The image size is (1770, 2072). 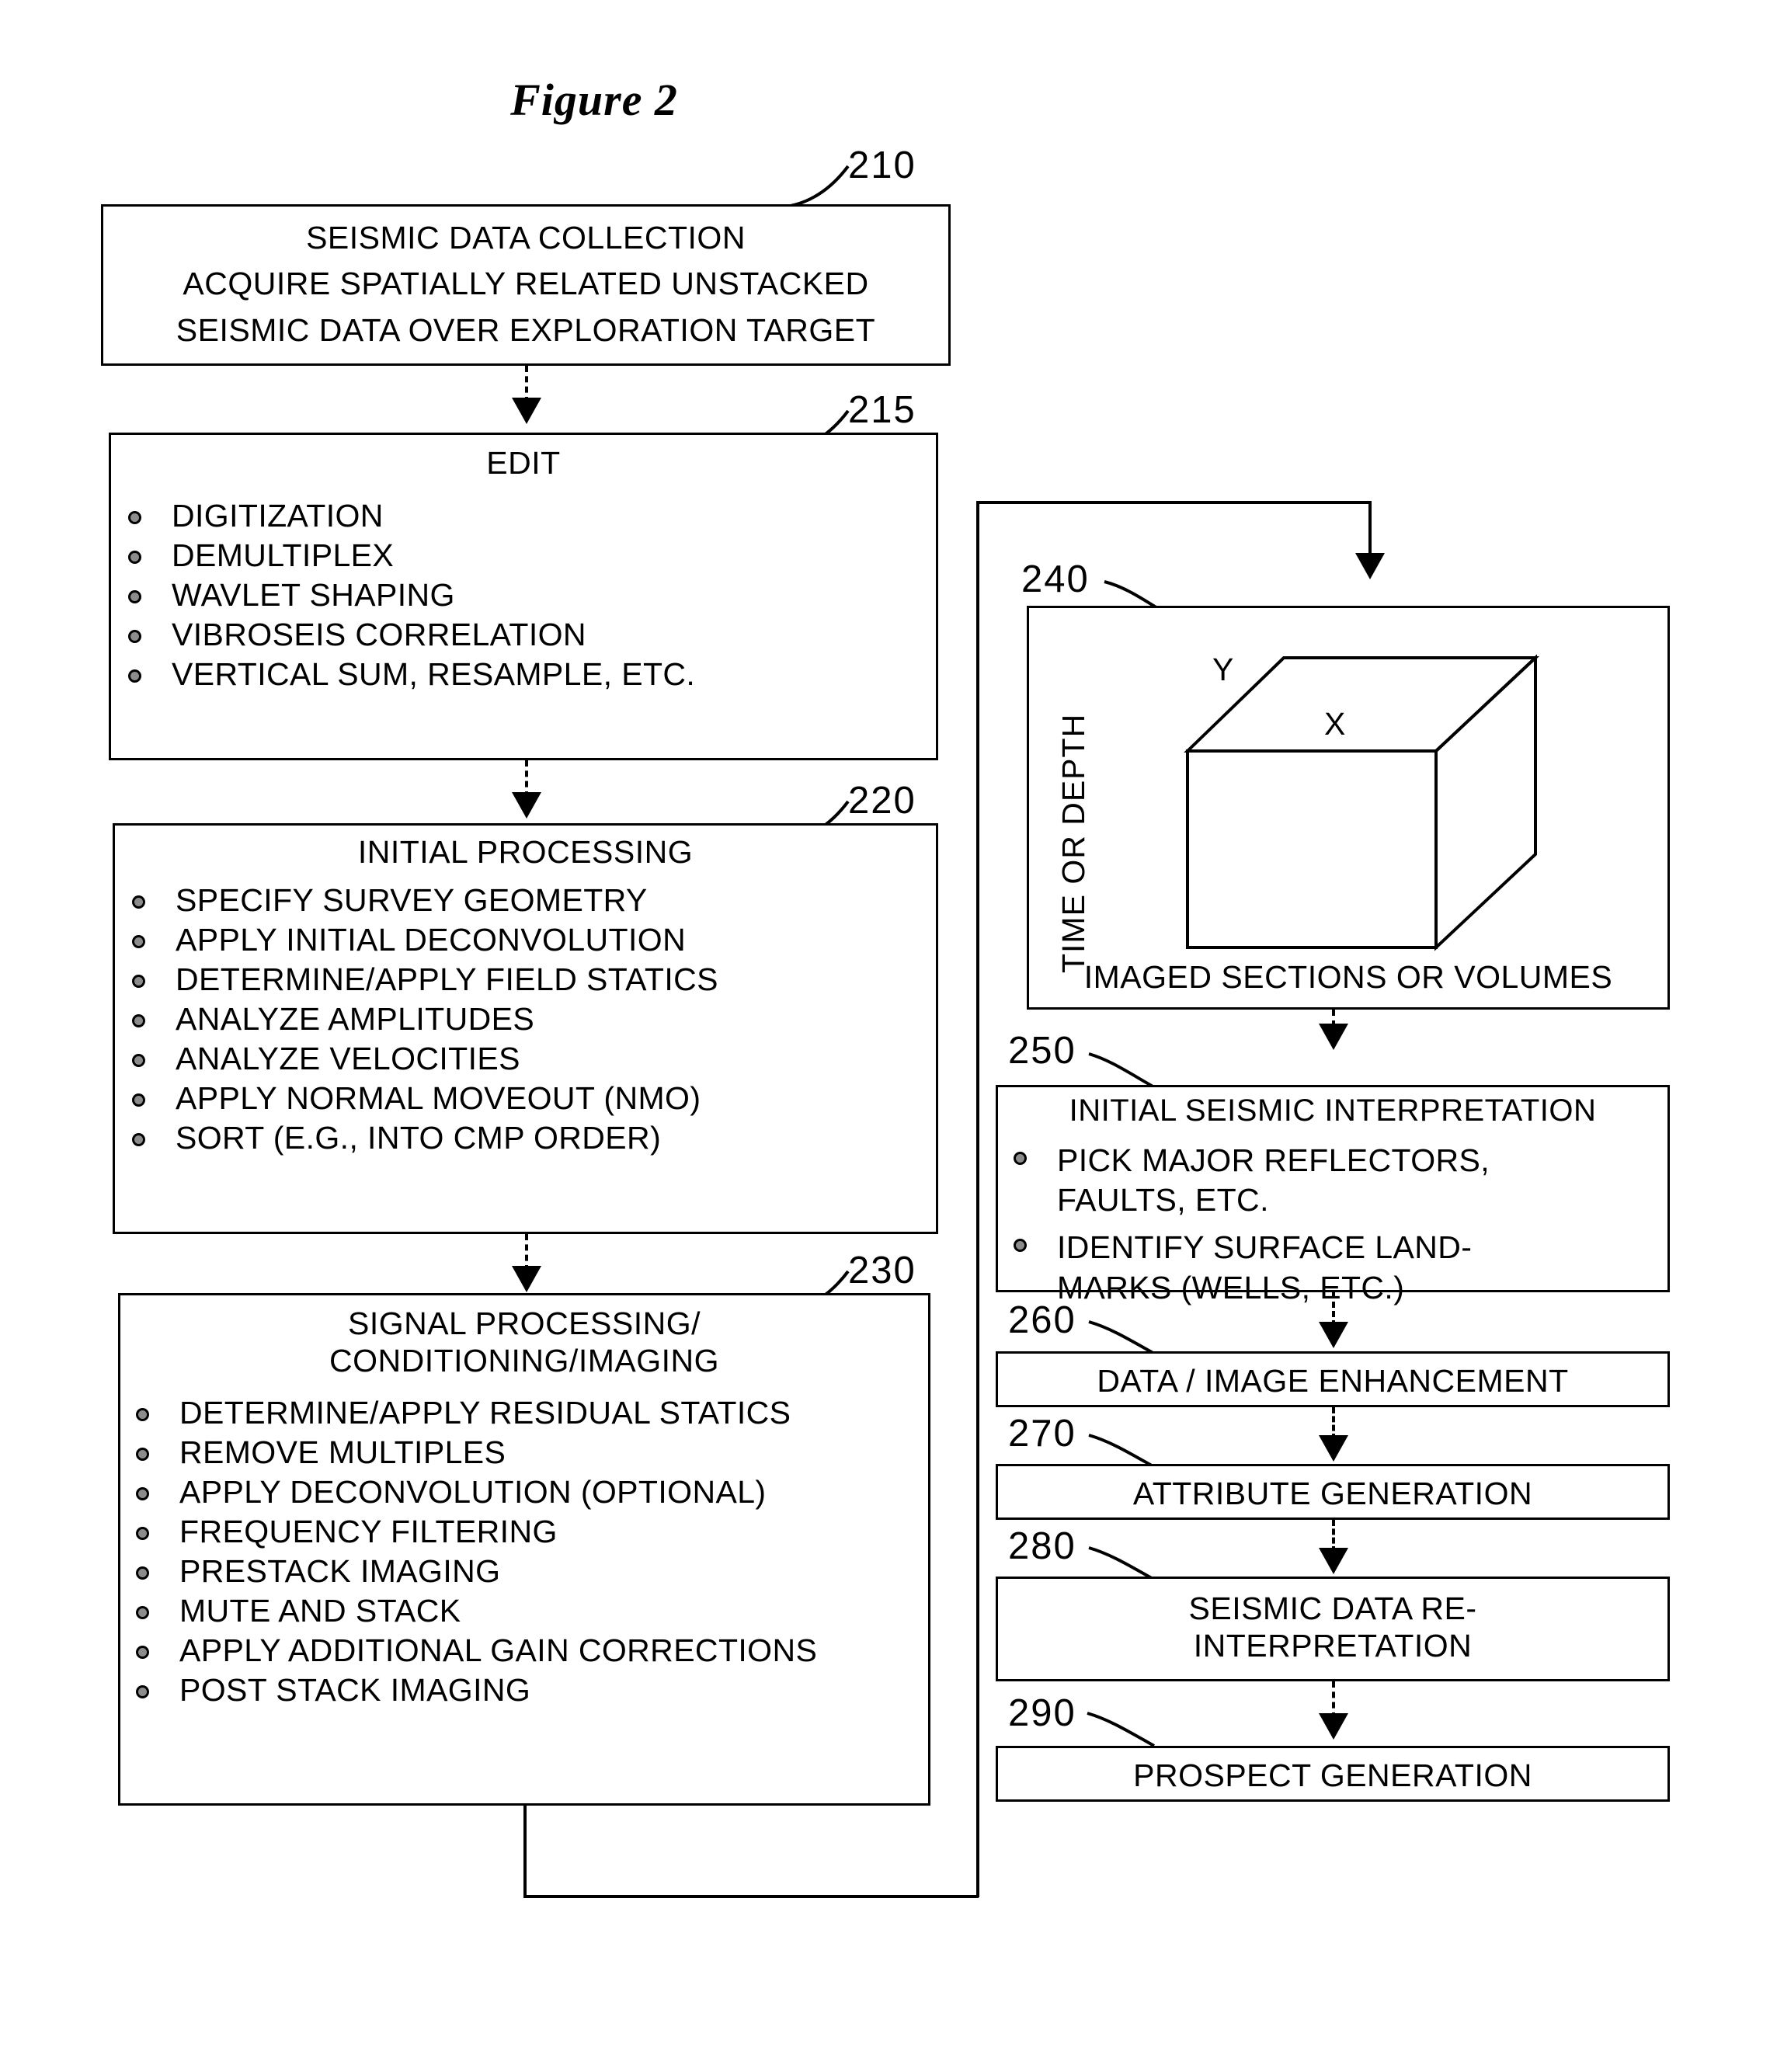 What do you see at coordinates (431, 940) in the screenshot?
I see `list-item-label: APPLY INITIAL DECONVOLUTION` at bounding box center [431, 940].